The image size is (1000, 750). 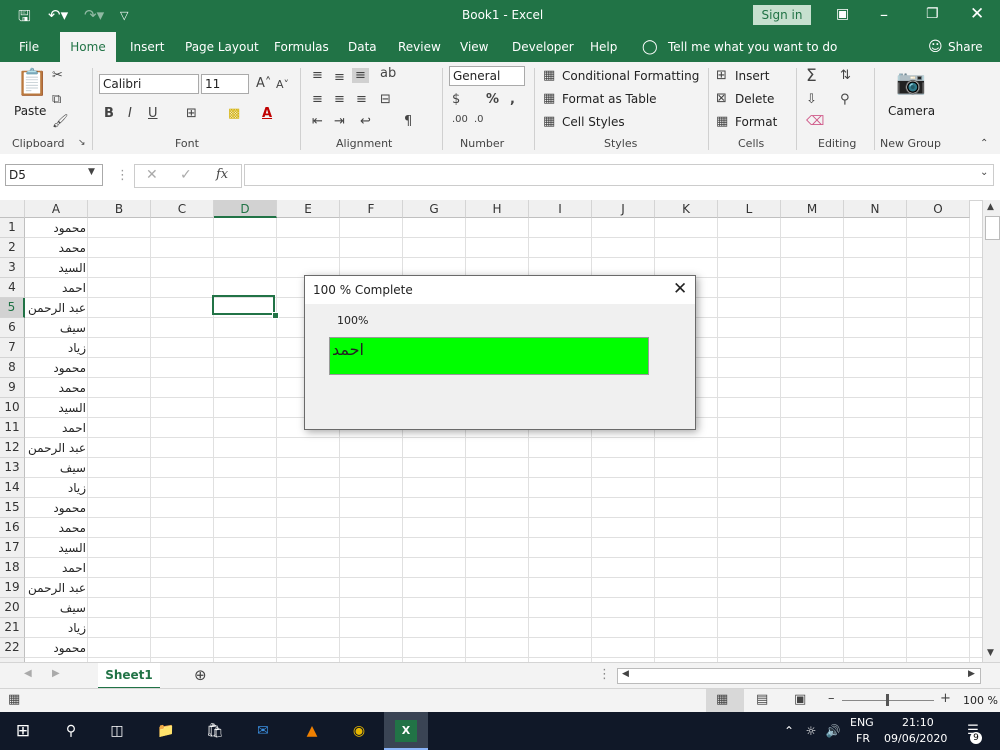 I want to click on format-painter-icon: 🖌, so click(x=60, y=121).